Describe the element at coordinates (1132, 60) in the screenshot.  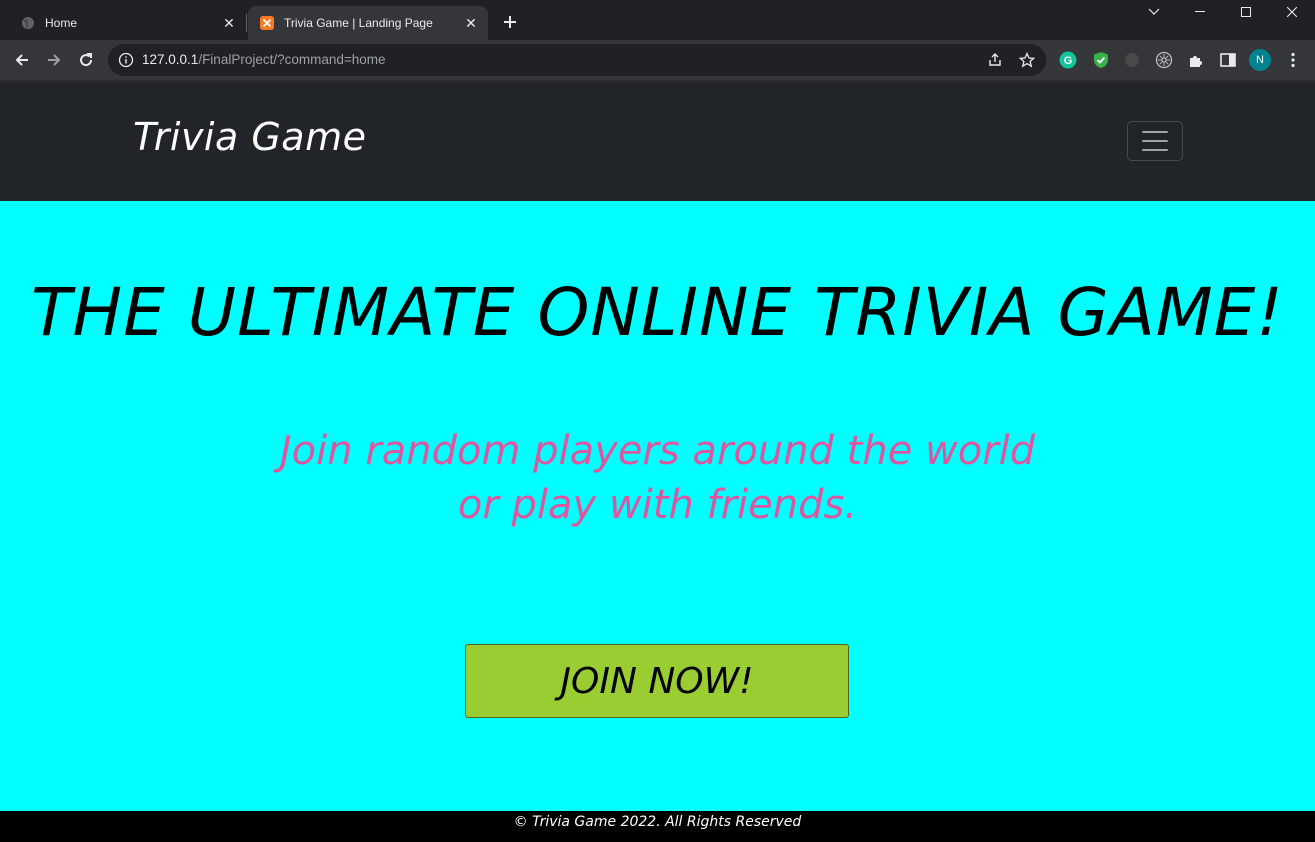
I see `extension-dot-icon` at that location.